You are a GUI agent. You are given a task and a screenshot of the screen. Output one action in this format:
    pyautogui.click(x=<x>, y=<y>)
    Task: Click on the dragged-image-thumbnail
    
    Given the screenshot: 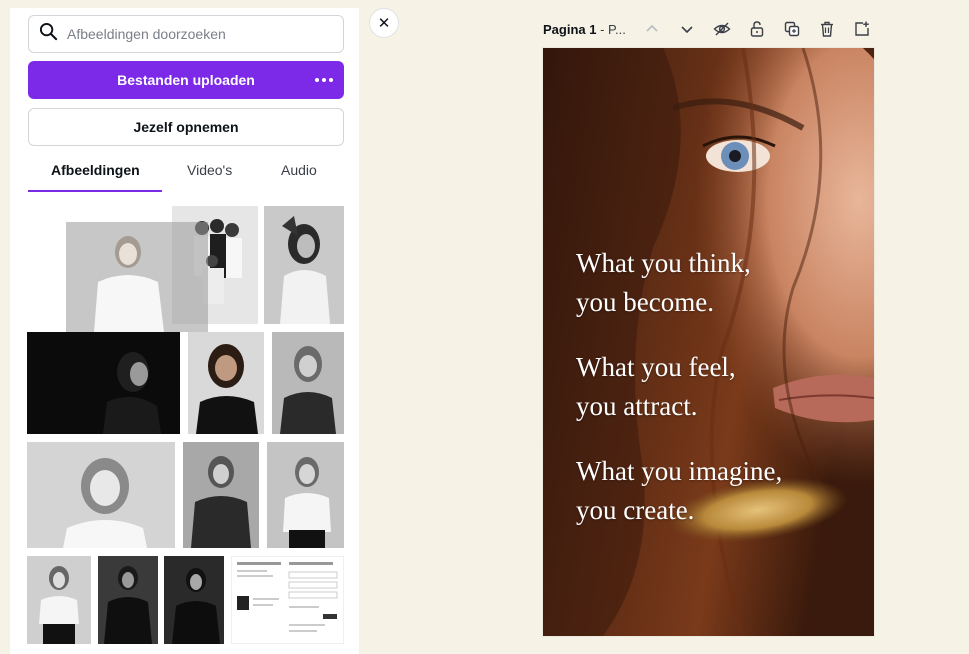 What is the action you would take?
    pyautogui.click(x=137, y=277)
    